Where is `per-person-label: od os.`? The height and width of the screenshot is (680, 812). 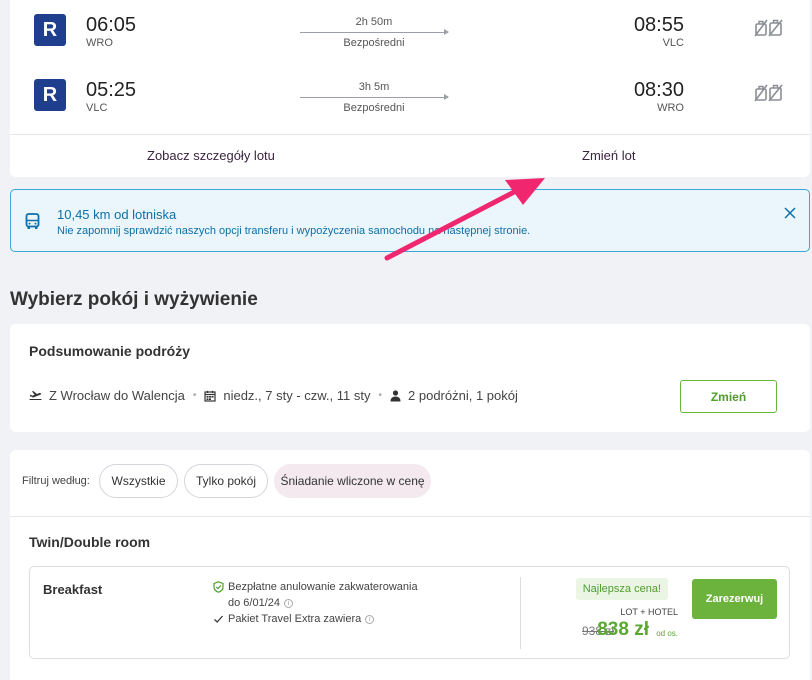 per-person-label: od os. is located at coordinates (667, 633).